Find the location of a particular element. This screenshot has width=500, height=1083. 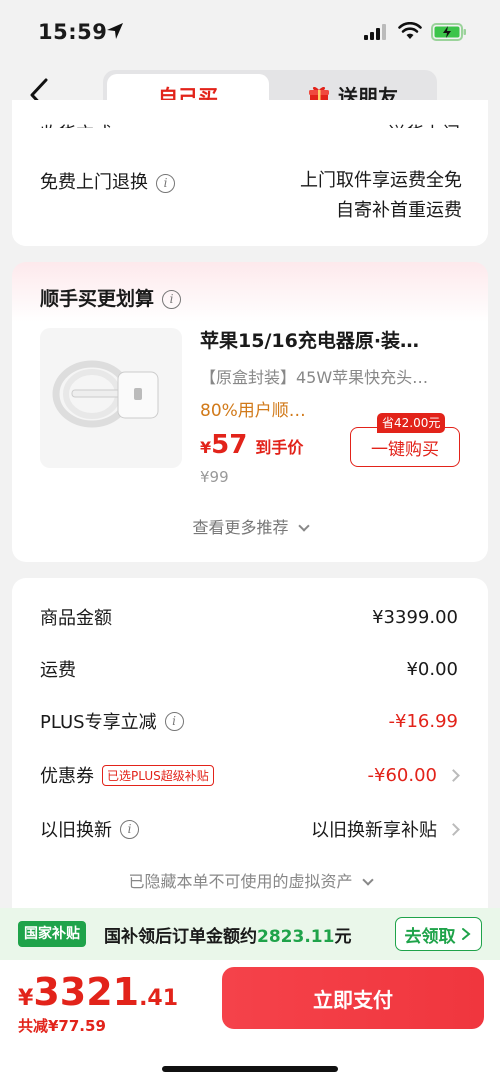

summary-row-tradein: 以旧换新 i 以旧换新享补贴 is located at coordinates (250, 829).